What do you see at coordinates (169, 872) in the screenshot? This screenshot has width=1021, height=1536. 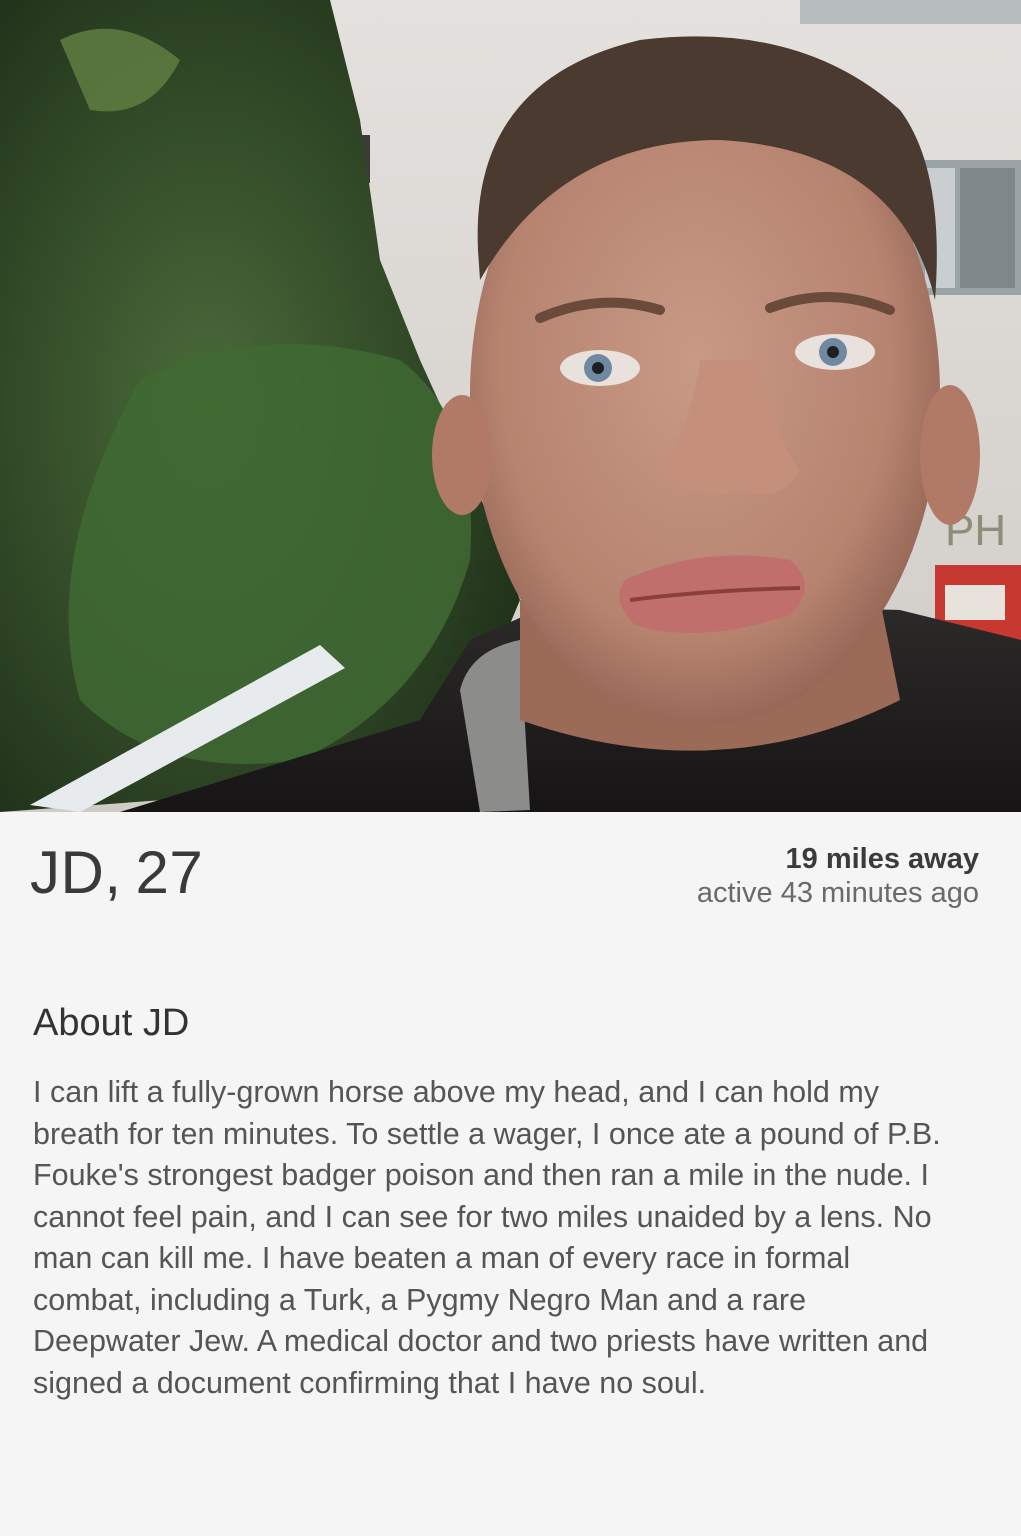 I see `profile-age: 27` at bounding box center [169, 872].